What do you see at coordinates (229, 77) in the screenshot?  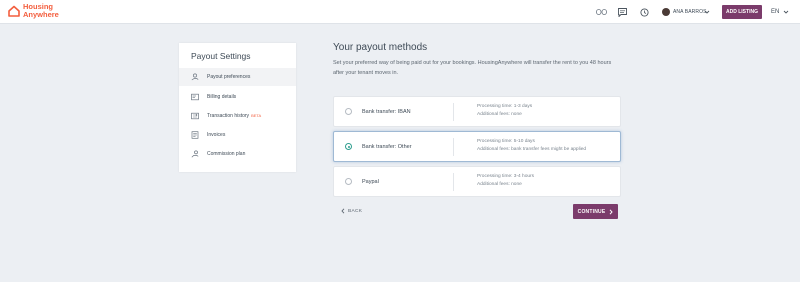 I see `sidebar-item-label: Payout preferences` at bounding box center [229, 77].